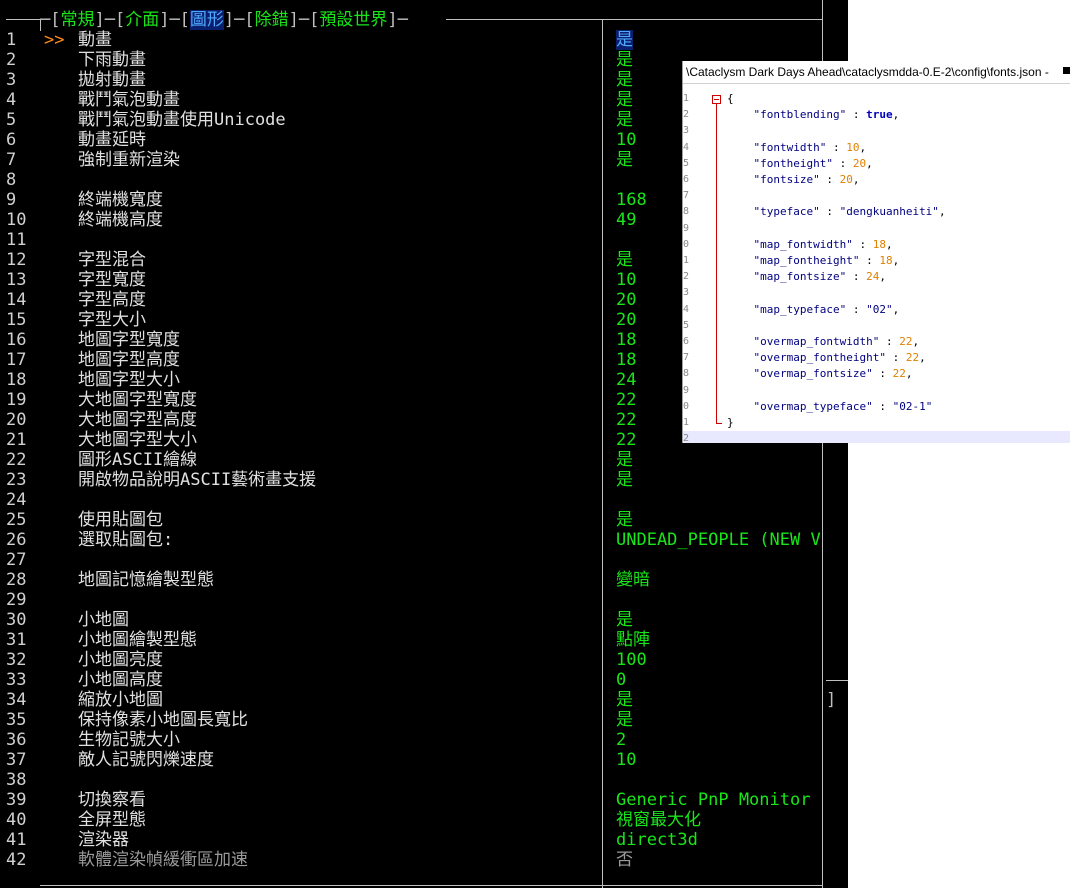  Describe the element at coordinates (16, 860) in the screenshot. I see `row-number: 42` at that location.